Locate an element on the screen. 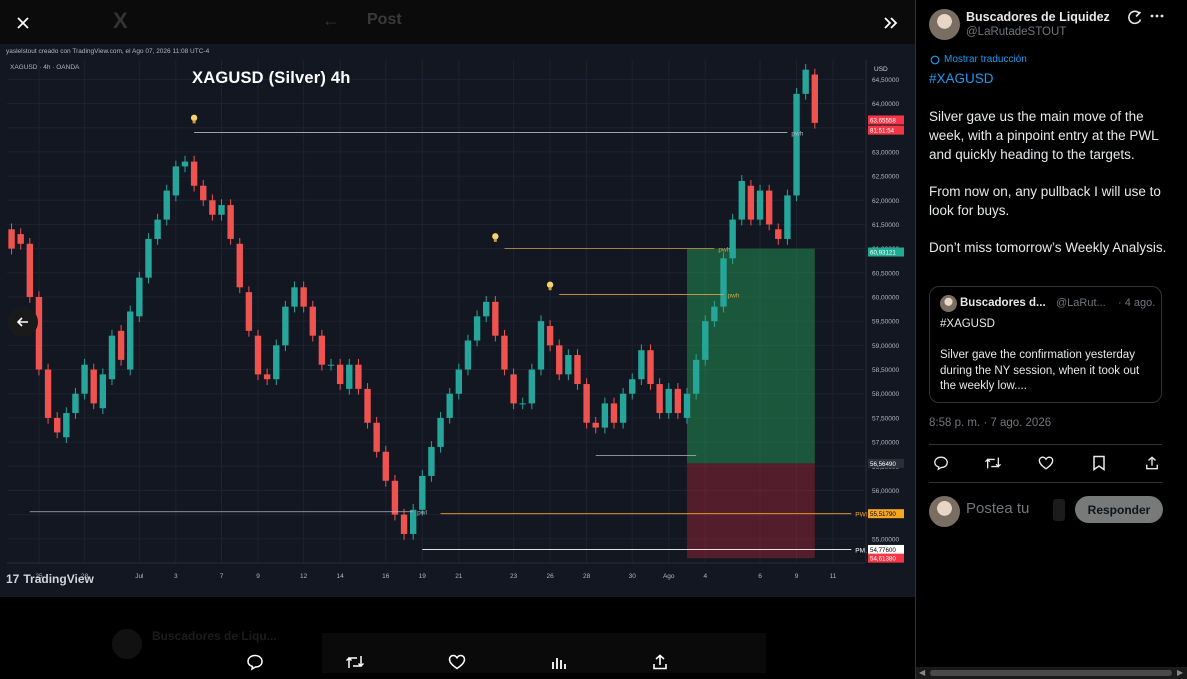 This screenshot has width=1187, height=679. tweet-timestamp: 8:58 p. m. · 7 ago. 2026 is located at coordinates (990, 423).